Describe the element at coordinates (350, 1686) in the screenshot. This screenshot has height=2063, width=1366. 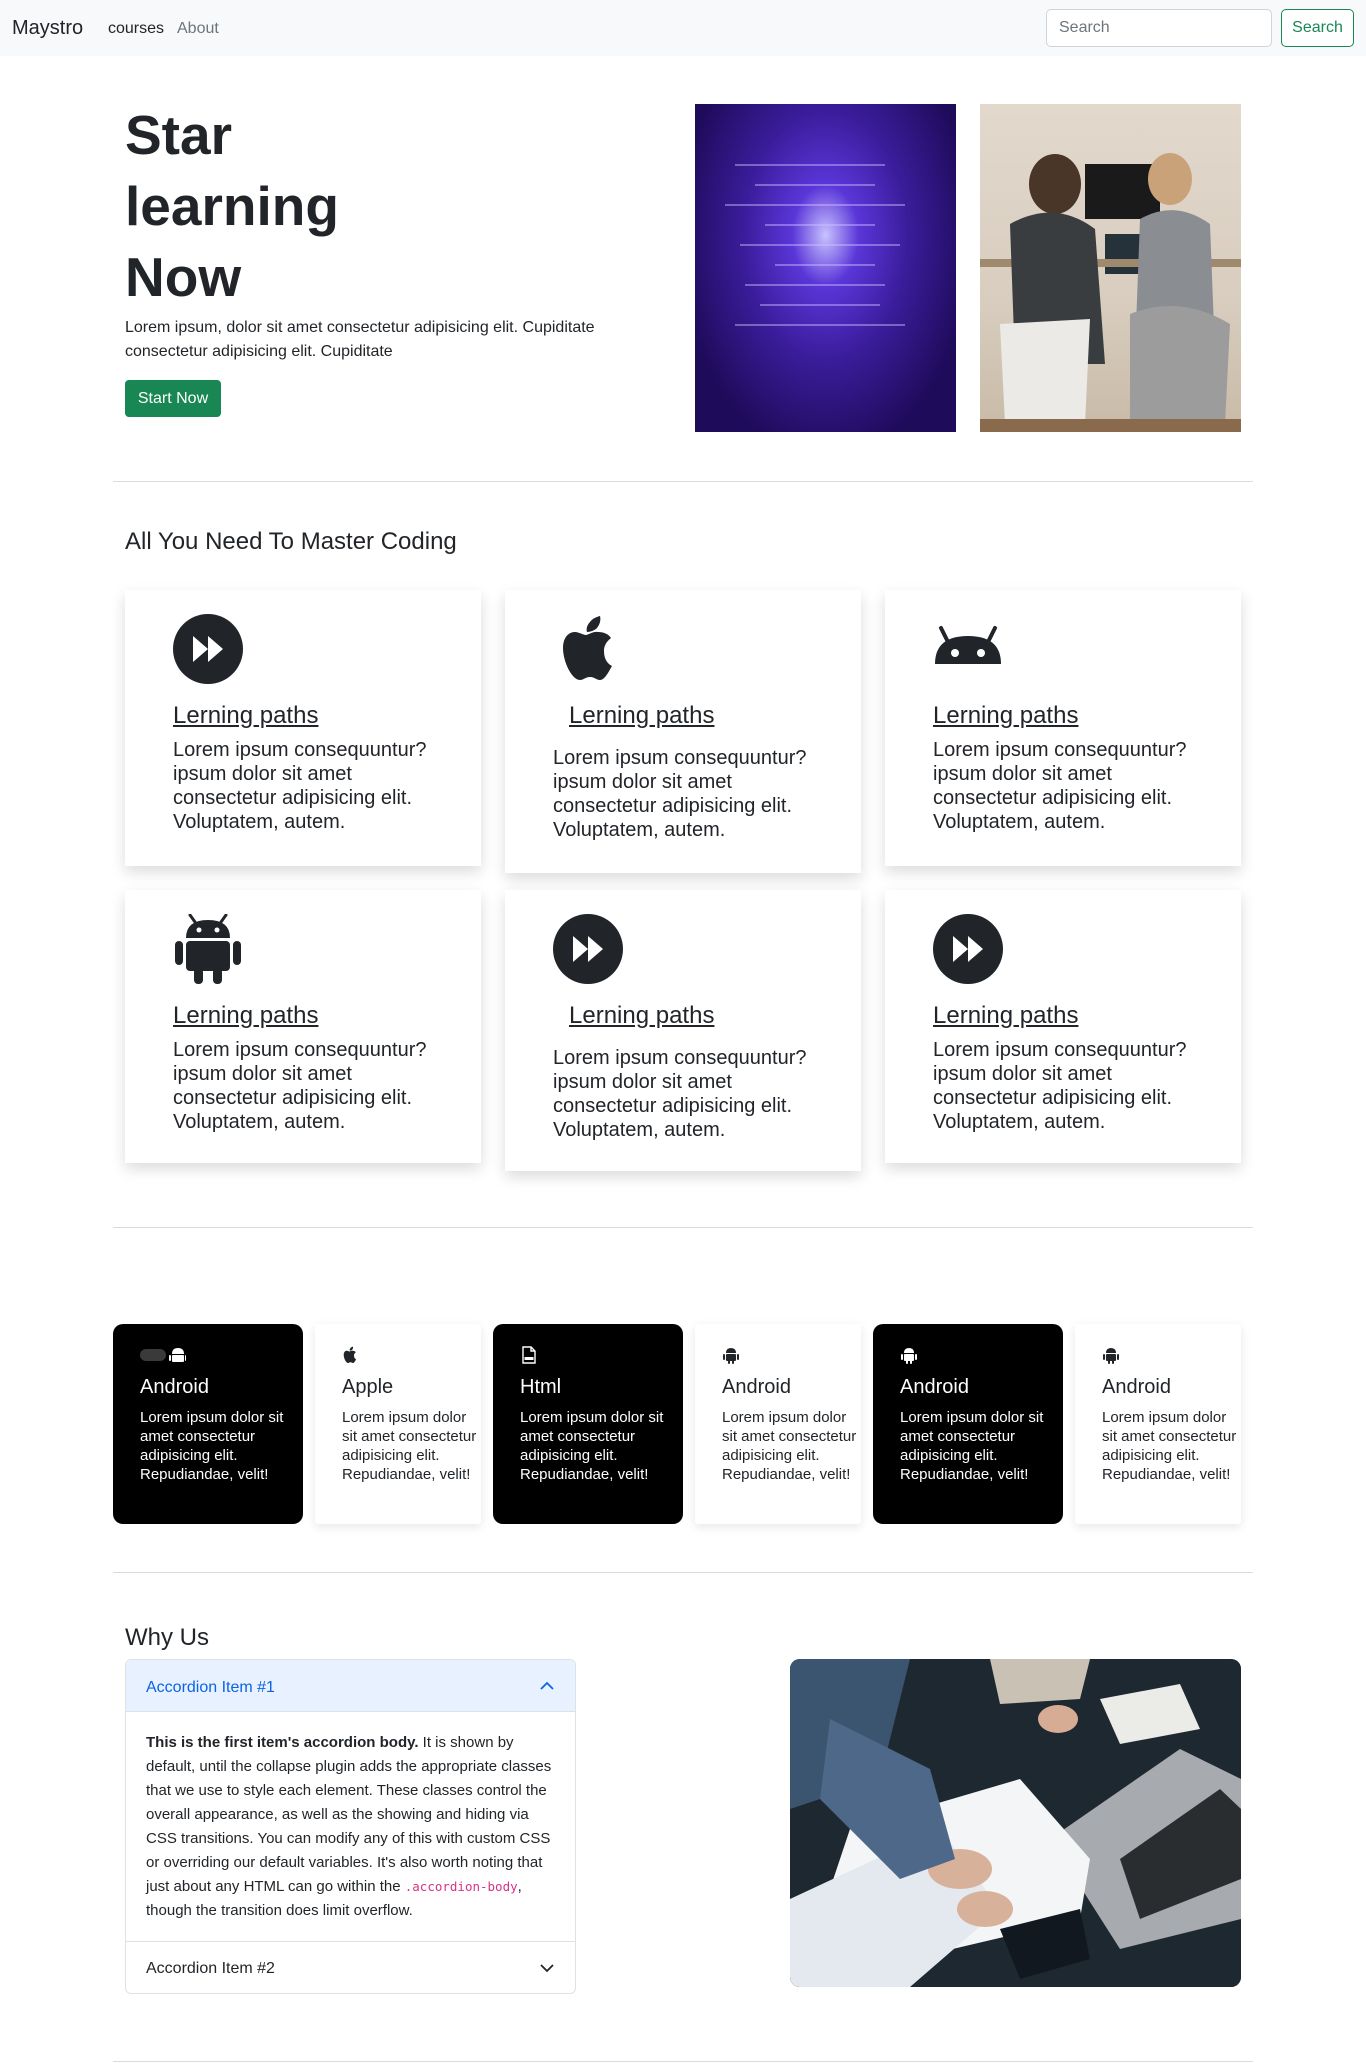
I see `accordion-item-1-header: Accordion Item #1` at that location.